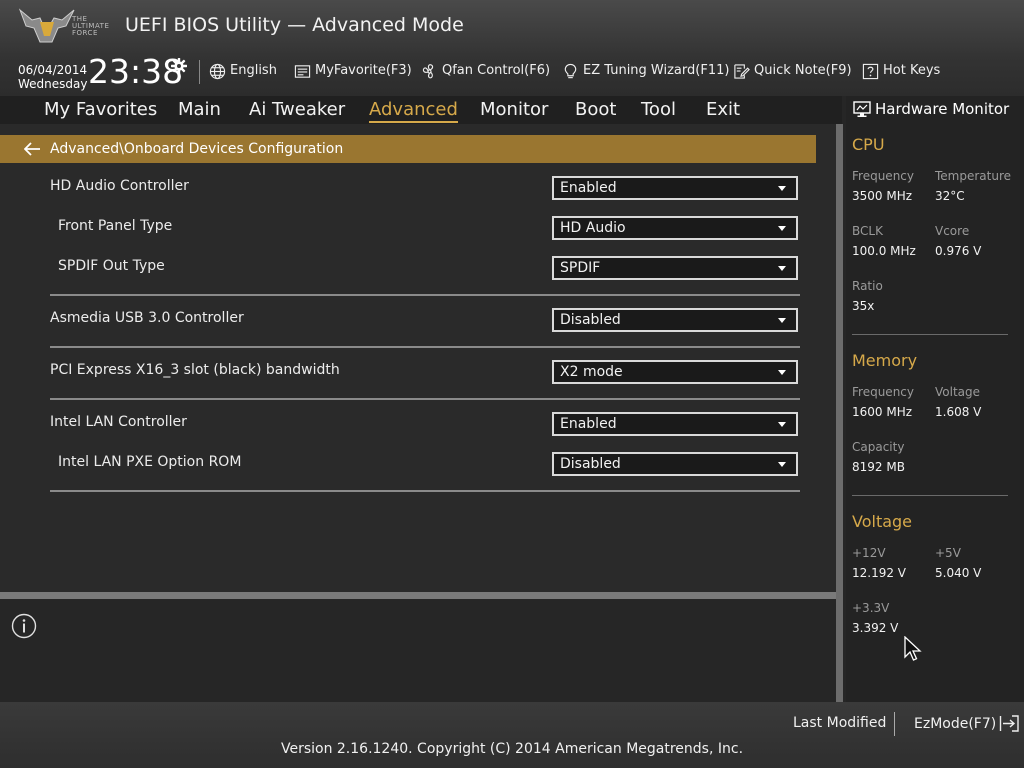 This screenshot has width=1024, height=768. What do you see at coordinates (675, 320) in the screenshot?
I see `dropdown-asmedia-usb3: Disabled` at bounding box center [675, 320].